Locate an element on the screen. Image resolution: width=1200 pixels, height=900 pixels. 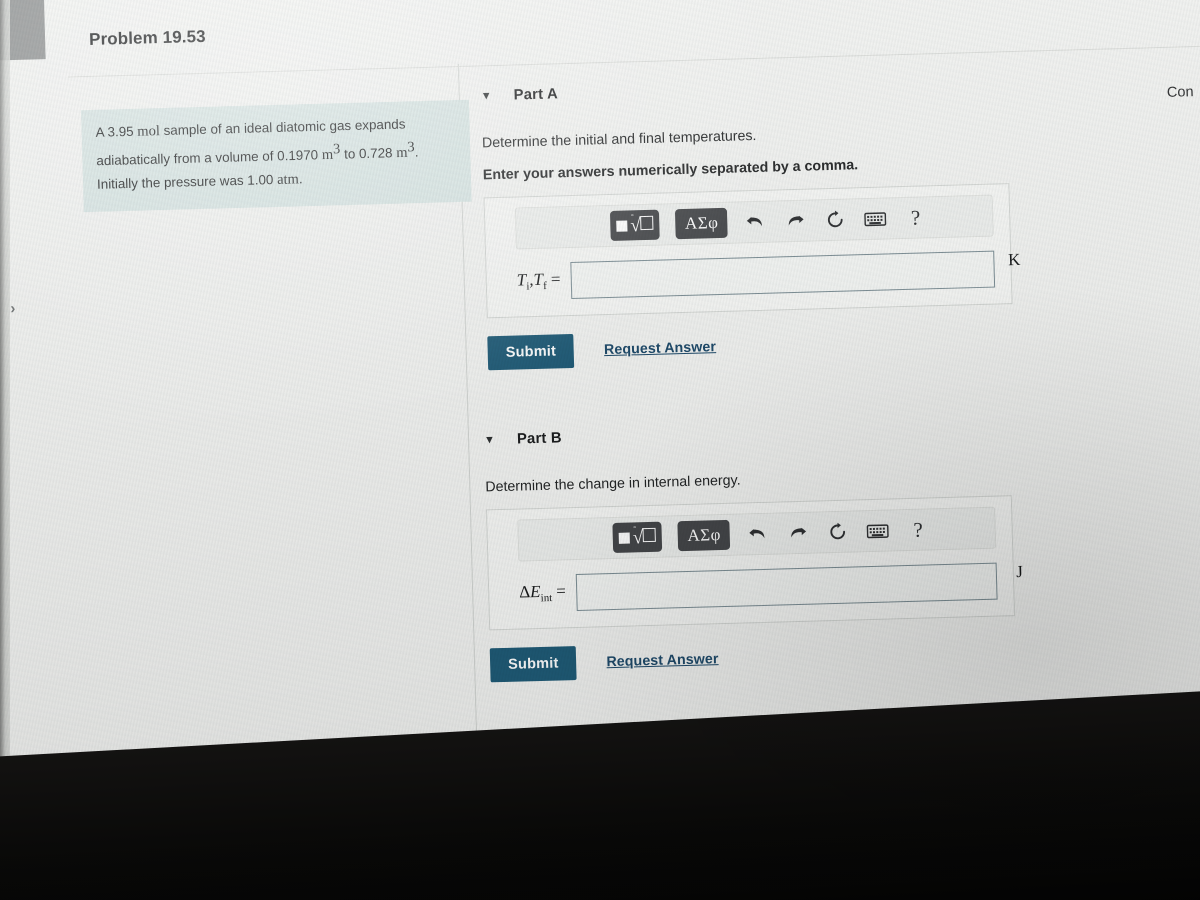
part-a-unit-label: K is located at coordinates (1014, 259).